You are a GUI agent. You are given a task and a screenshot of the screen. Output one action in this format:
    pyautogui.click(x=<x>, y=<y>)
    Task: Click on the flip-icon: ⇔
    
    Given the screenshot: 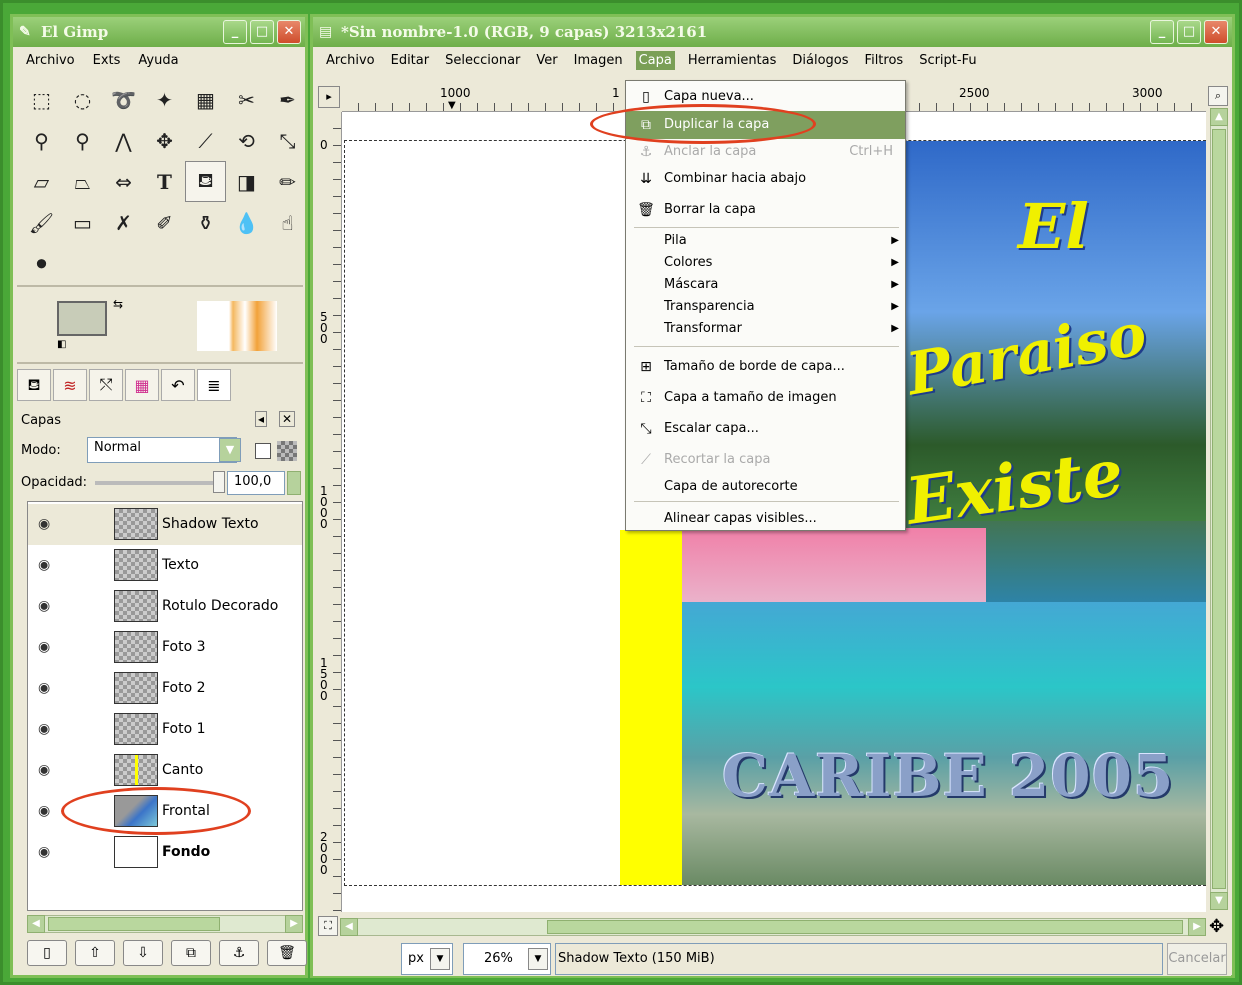 What is the action you would take?
    pyautogui.click(x=123, y=181)
    